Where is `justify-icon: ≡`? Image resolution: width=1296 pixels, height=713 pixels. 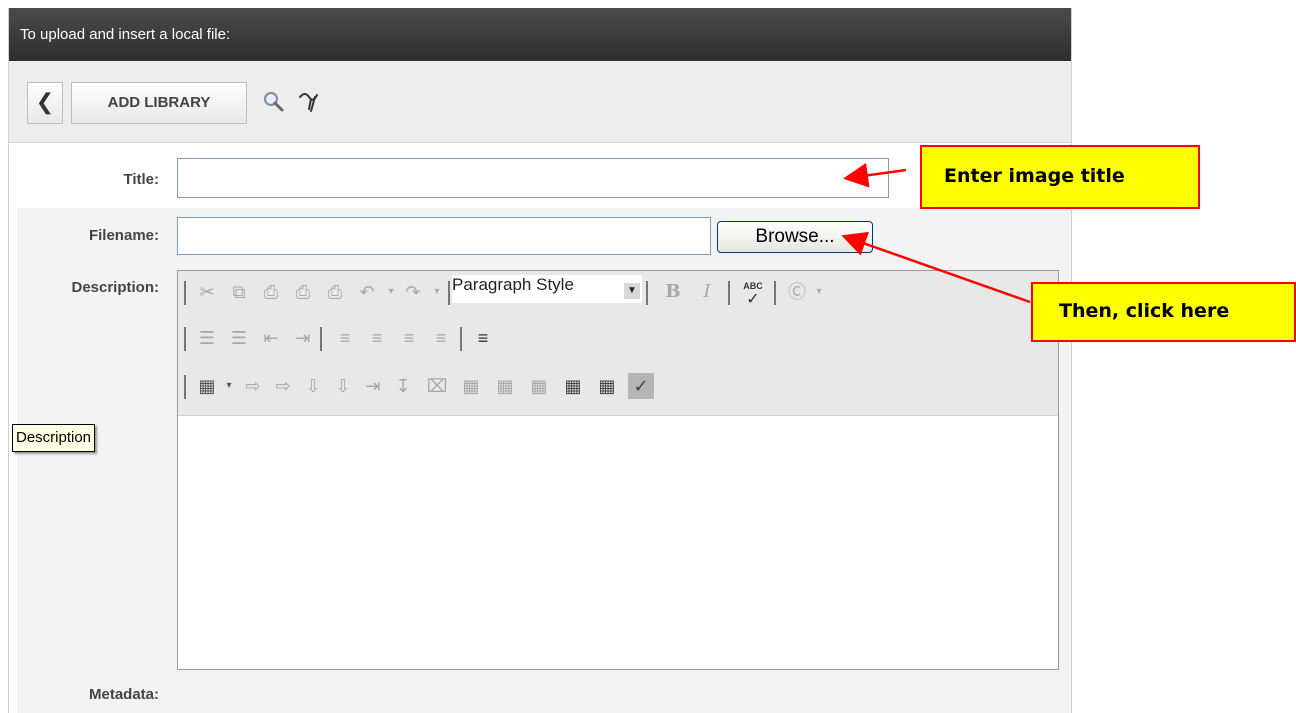 justify-icon: ≡ is located at coordinates (441, 338).